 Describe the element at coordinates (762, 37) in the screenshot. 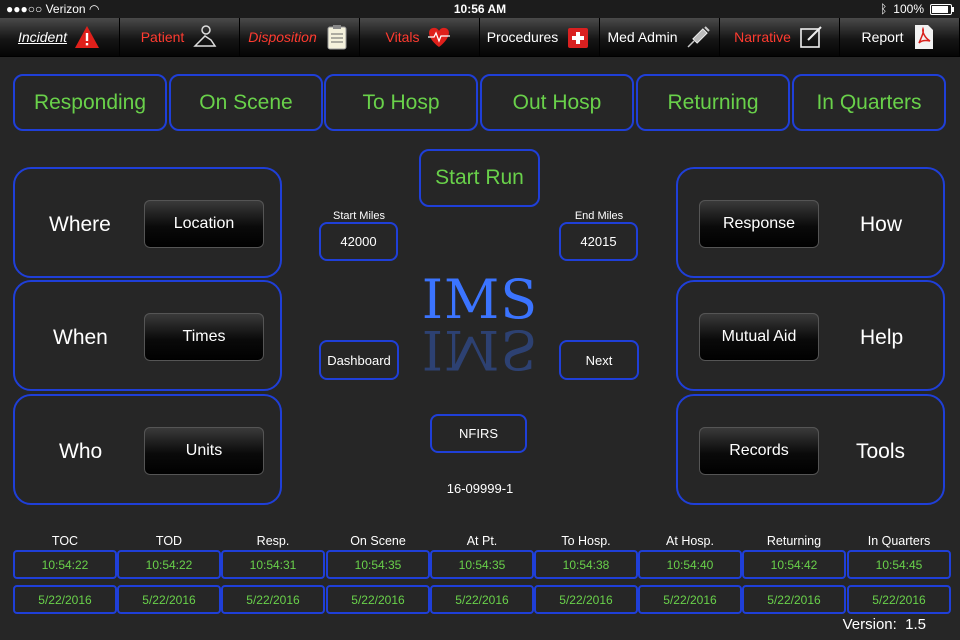

I see `tab-label: Narrative` at that location.